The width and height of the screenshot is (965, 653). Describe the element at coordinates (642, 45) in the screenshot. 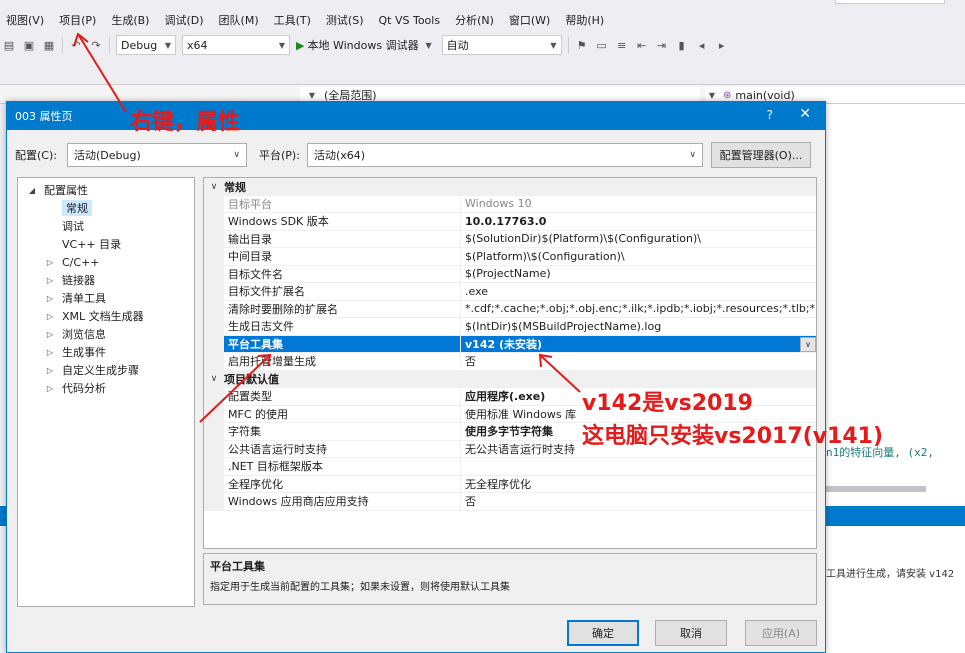

I see `indent-icon: ⇤` at that location.